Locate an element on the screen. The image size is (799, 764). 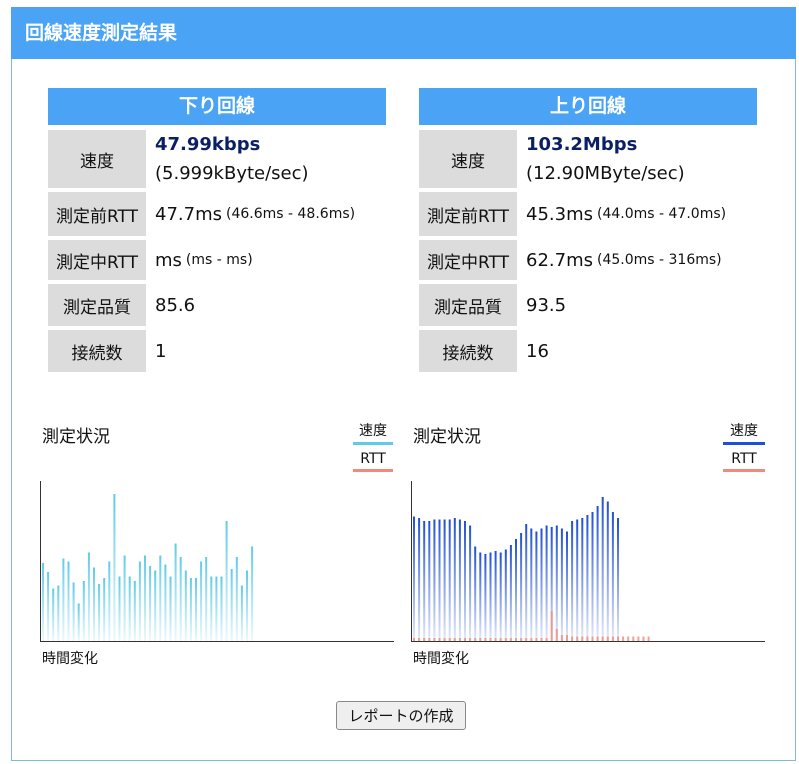
download-connections-value: 1 is located at coordinates (161, 351).